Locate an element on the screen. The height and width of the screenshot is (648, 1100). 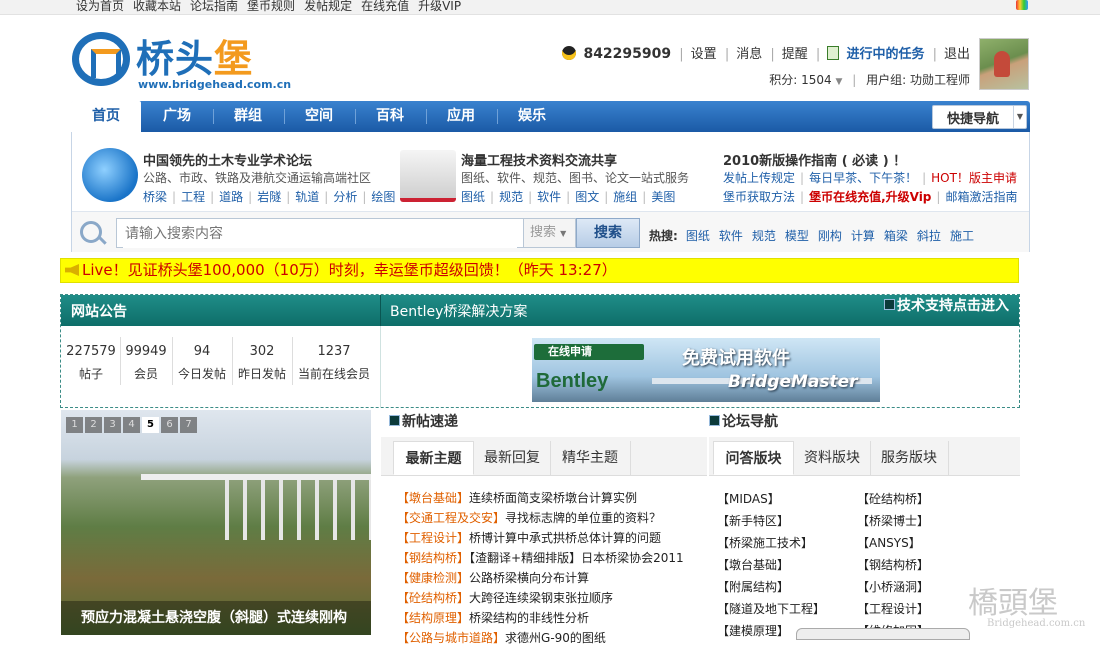
slide-page: 3 is located at coordinates (112, 425).